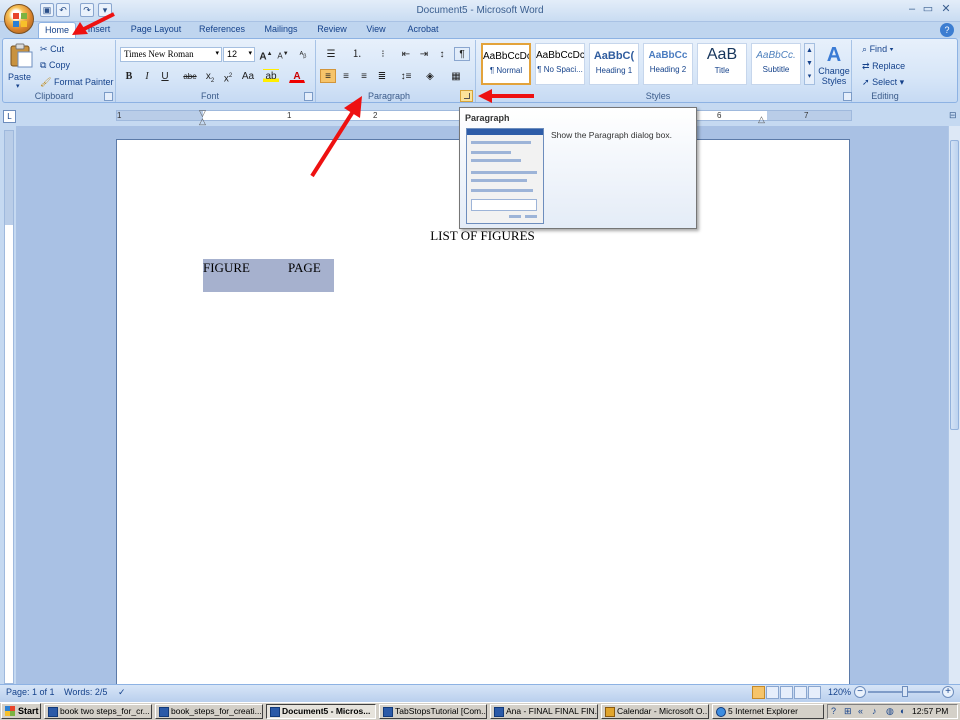  I want to click on numbering-icon: ⒈, so click(357, 54).